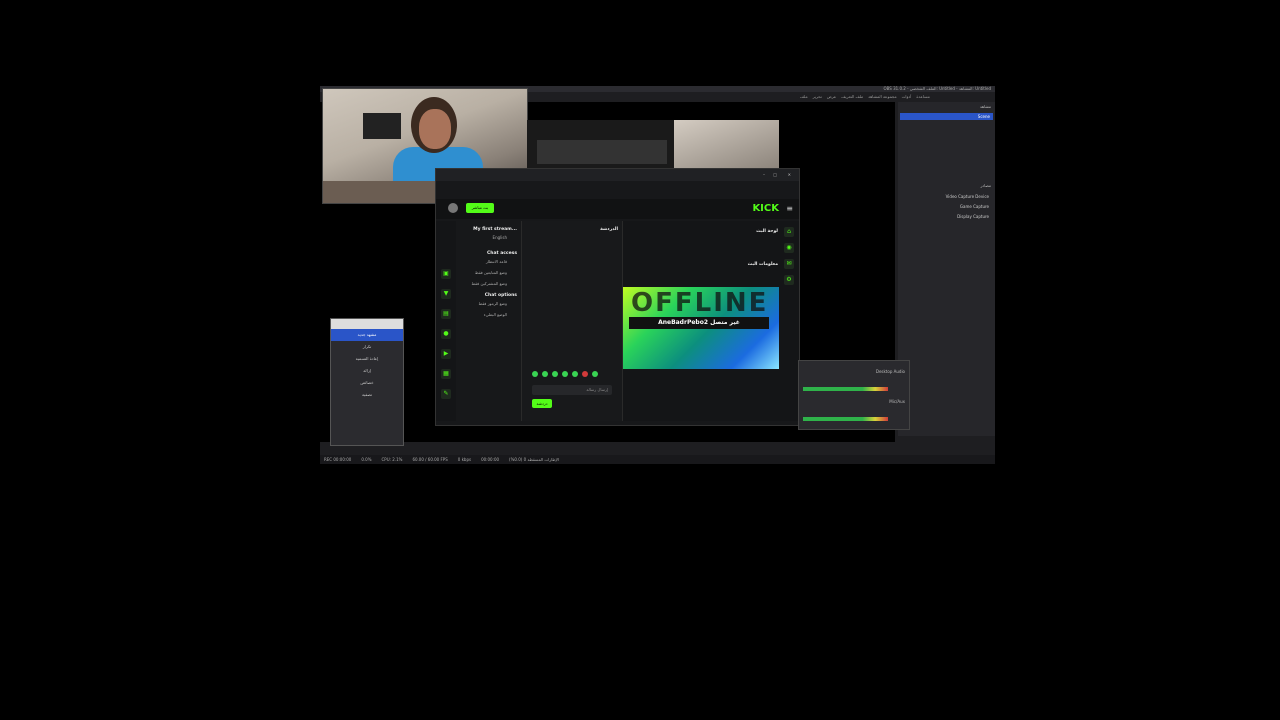  Describe the element at coordinates (789, 208) in the screenshot. I see `menu-icon: ≡` at that location.